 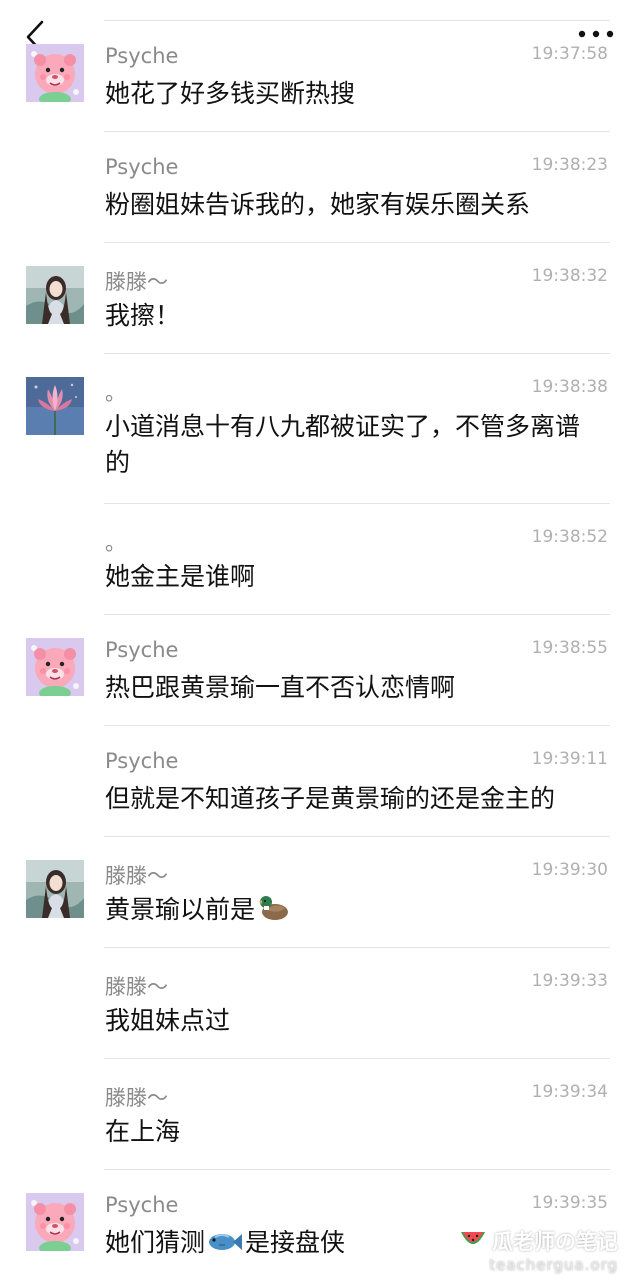 What do you see at coordinates (168, 1020) in the screenshot?
I see `message-text: 我姐妹点过` at bounding box center [168, 1020].